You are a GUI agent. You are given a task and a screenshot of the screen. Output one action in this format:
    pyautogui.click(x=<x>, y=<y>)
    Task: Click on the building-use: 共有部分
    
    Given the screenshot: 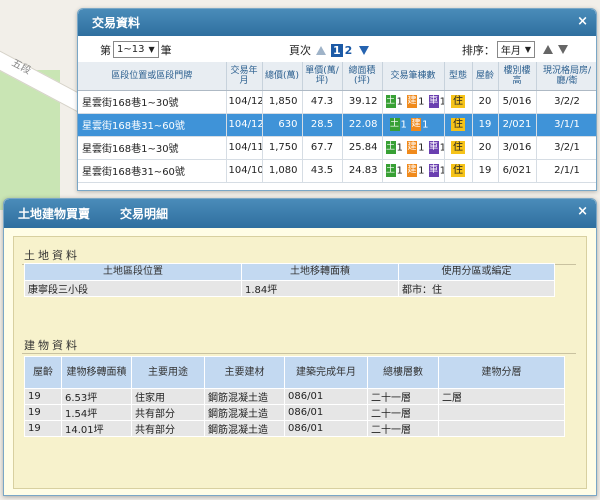 What is the action you would take?
    pyautogui.click(x=168, y=412)
    